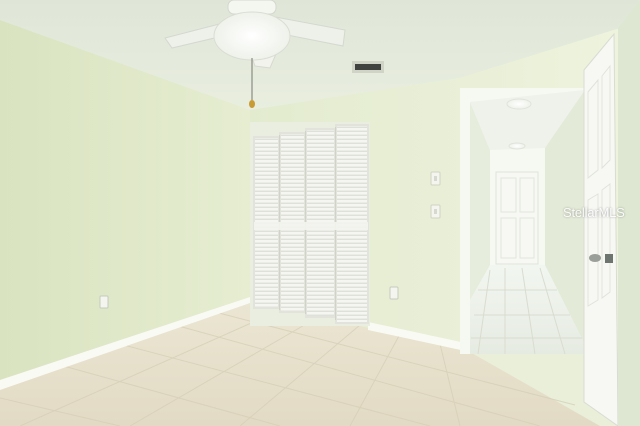  I want to click on open-door, so click(601, 229).